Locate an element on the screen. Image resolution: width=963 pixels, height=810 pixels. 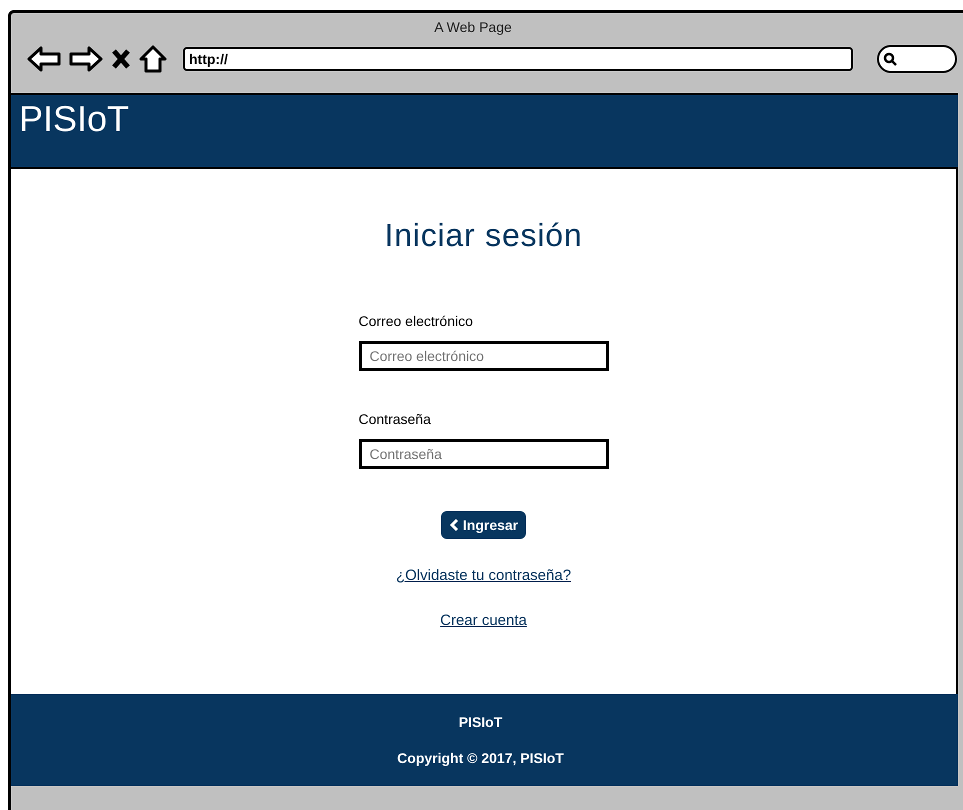
home-icon is located at coordinates (153, 59).